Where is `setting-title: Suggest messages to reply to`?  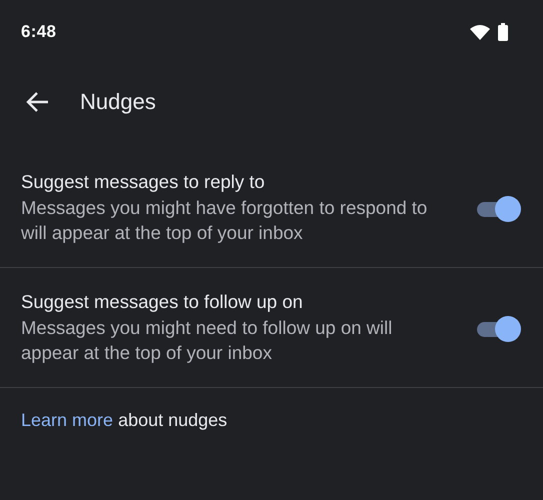 setting-title: Suggest messages to reply to is located at coordinates (143, 182).